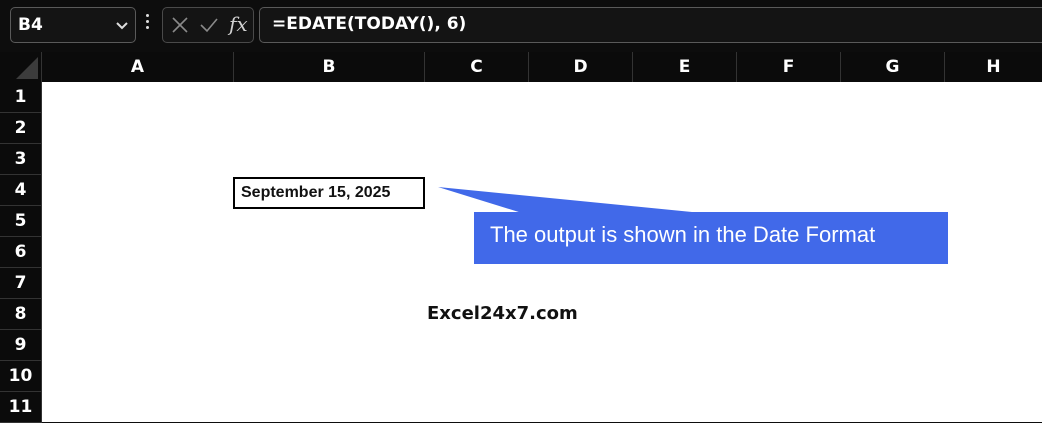 This screenshot has height=423, width=1042. I want to click on more-options-icon, so click(147, 25).